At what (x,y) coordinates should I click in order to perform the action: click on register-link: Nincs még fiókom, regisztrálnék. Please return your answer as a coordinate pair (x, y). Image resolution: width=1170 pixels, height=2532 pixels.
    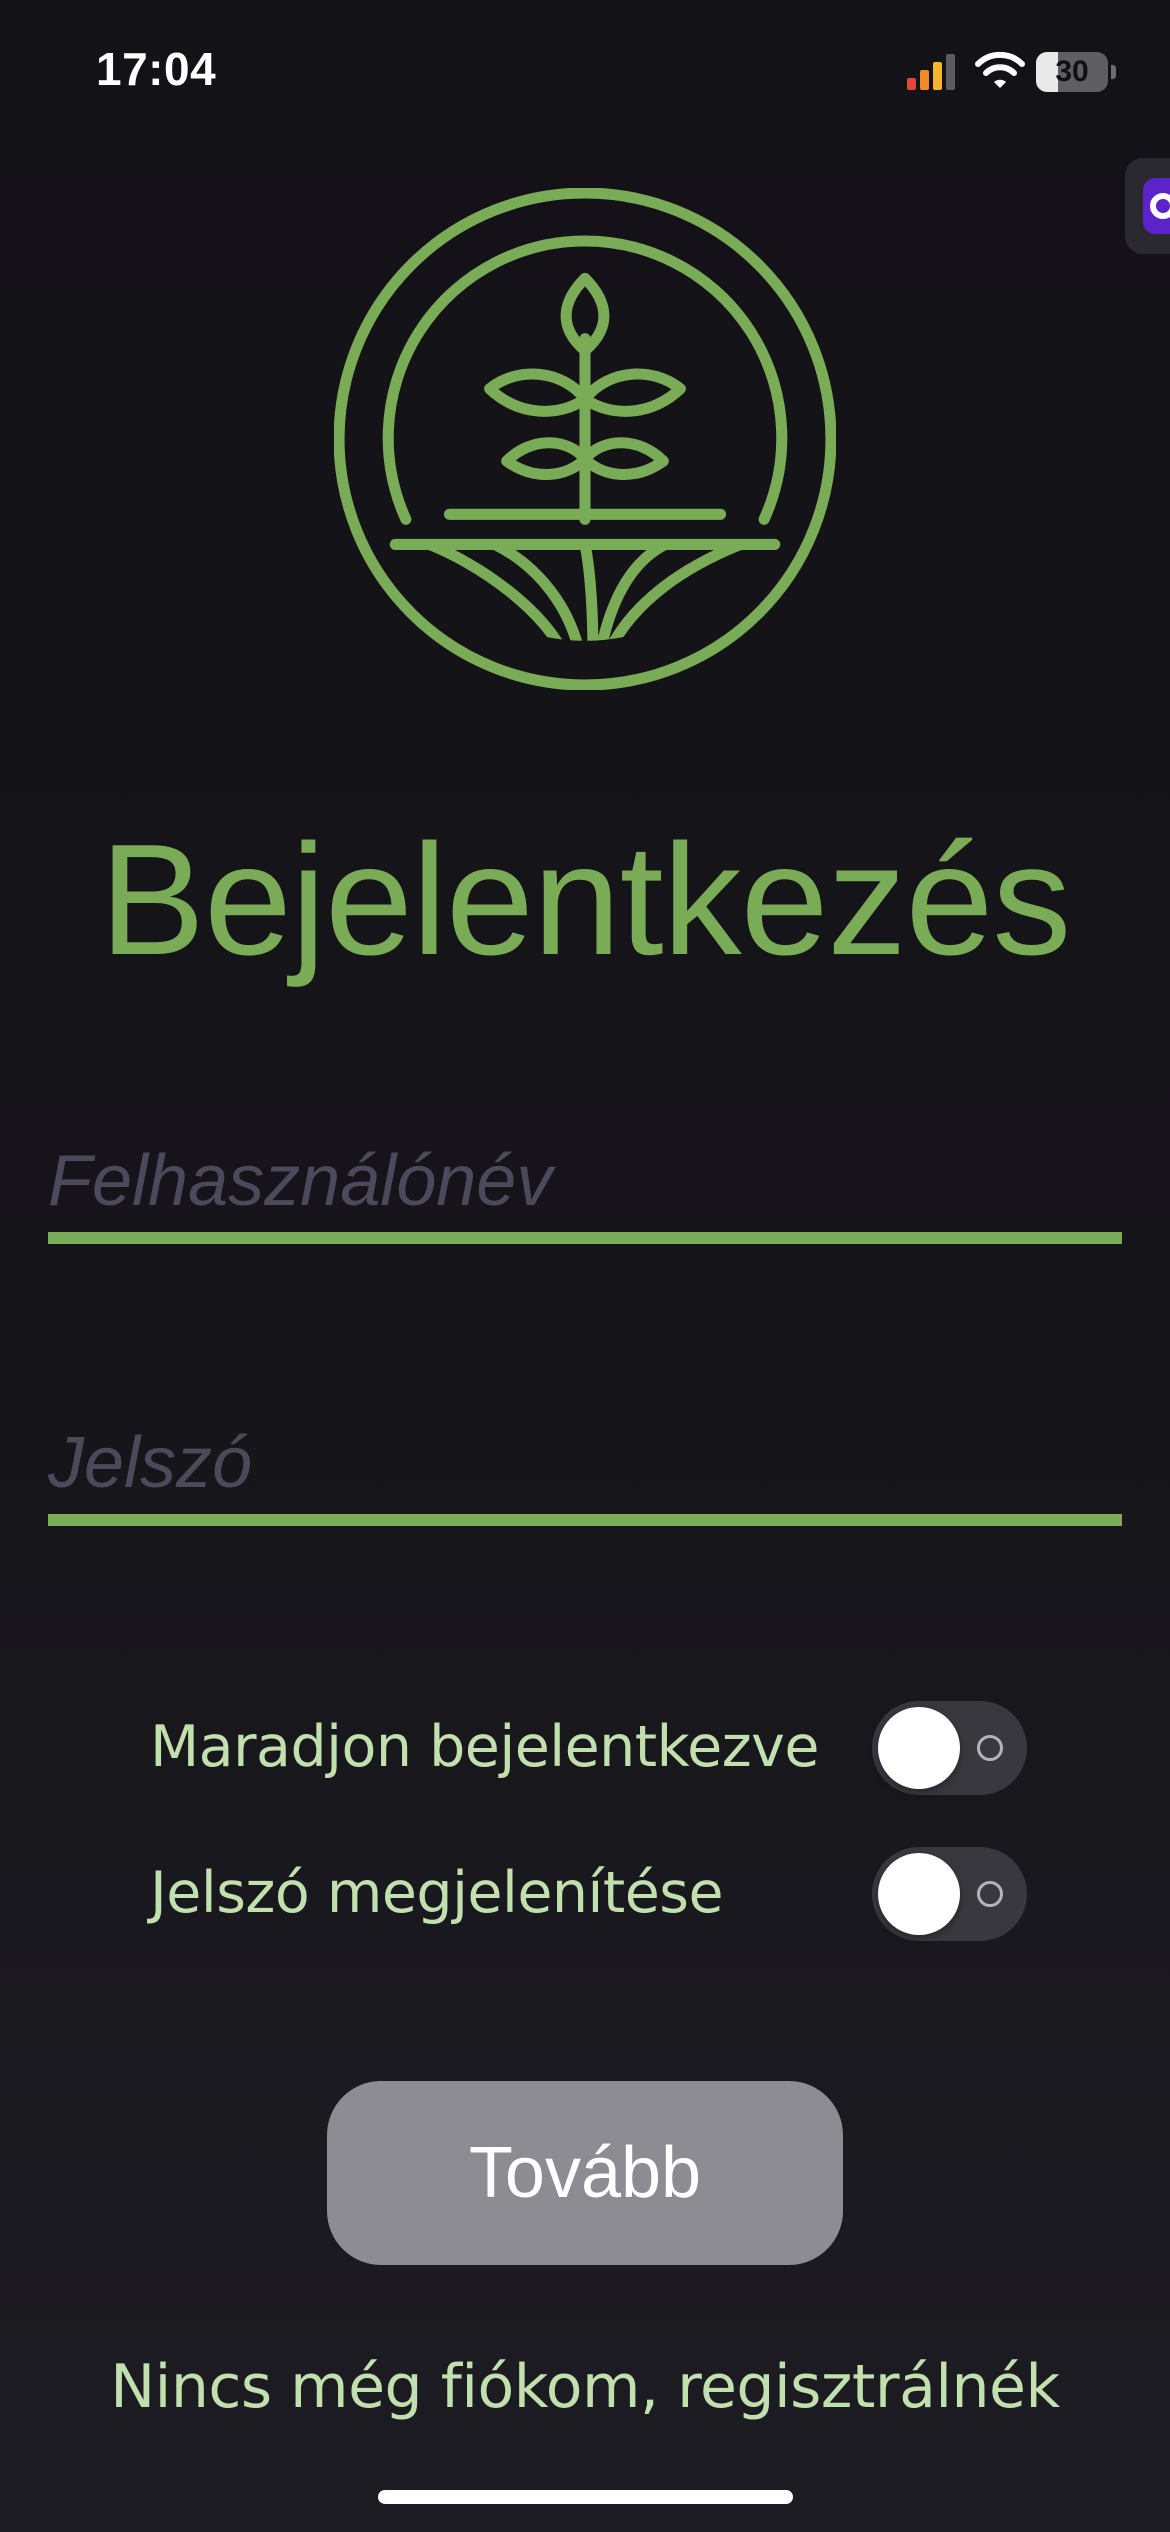
    Looking at the image, I should click on (585, 2387).